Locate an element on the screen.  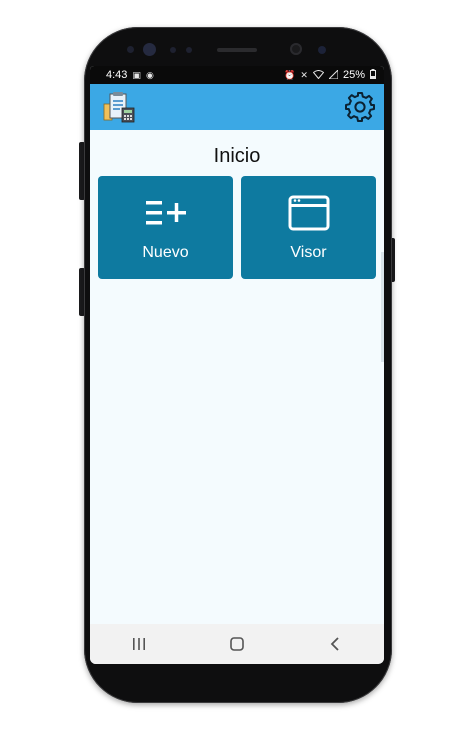
mute-icon: ✕ is located at coordinates (304, 74).